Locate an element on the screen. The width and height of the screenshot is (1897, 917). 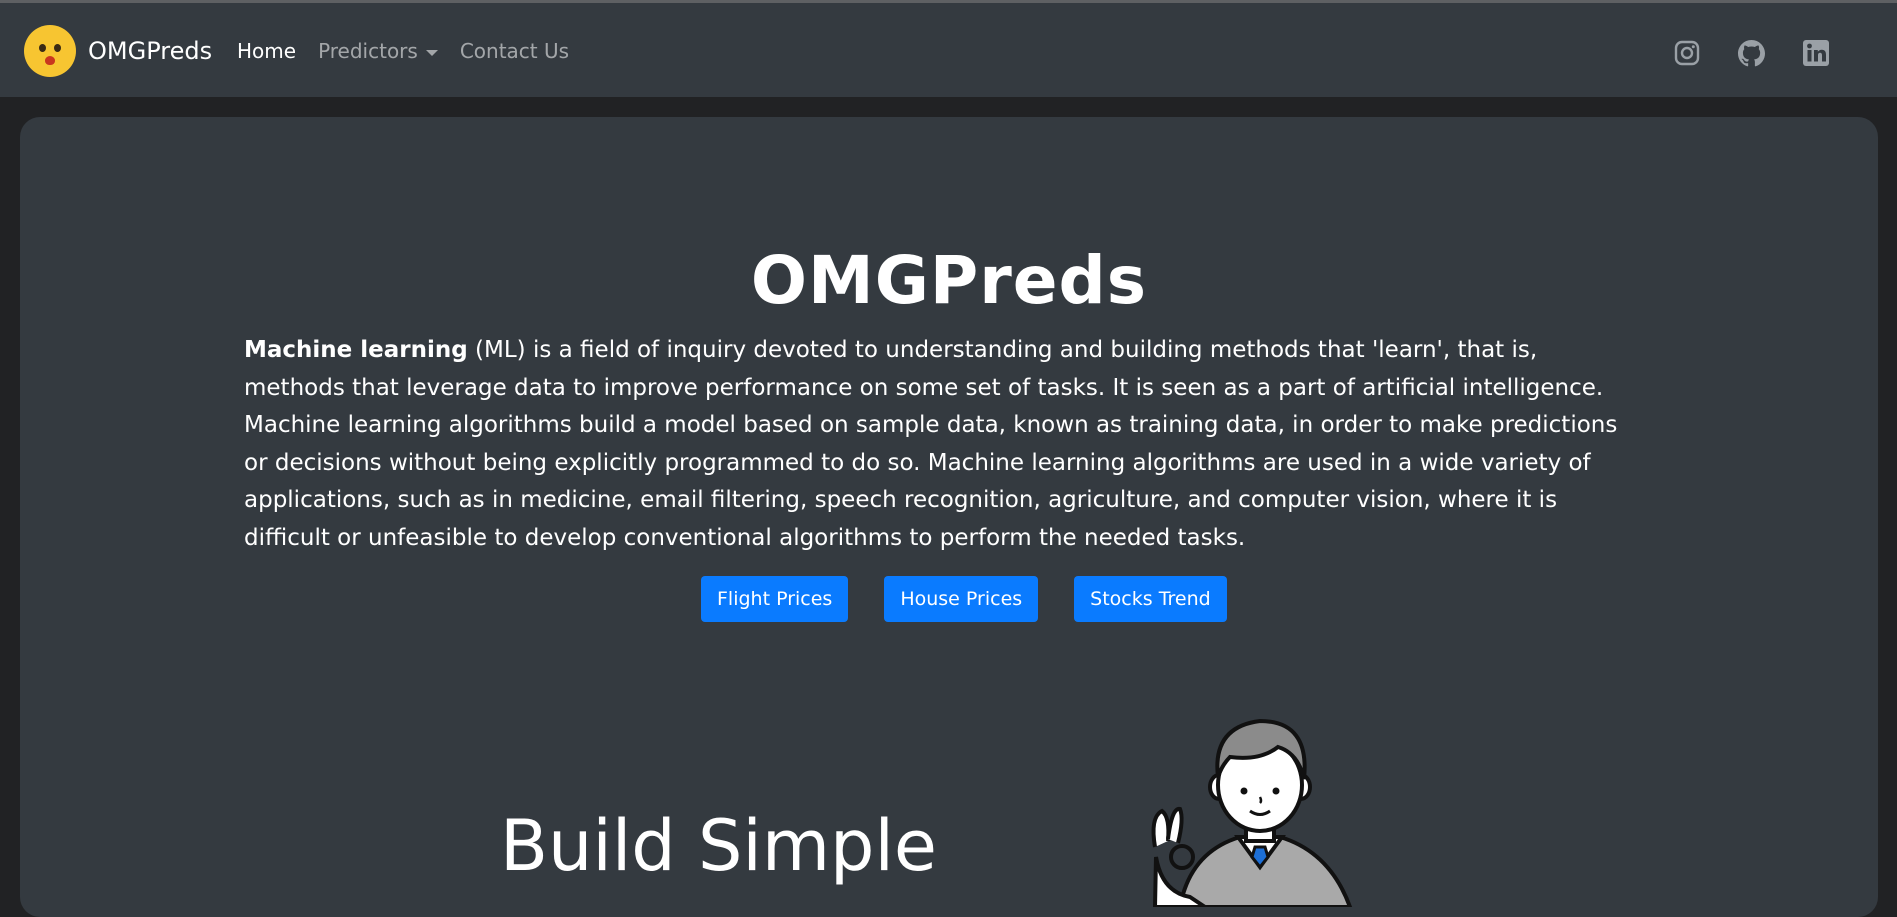
linkedin-icon is located at coordinates (1816, 53).